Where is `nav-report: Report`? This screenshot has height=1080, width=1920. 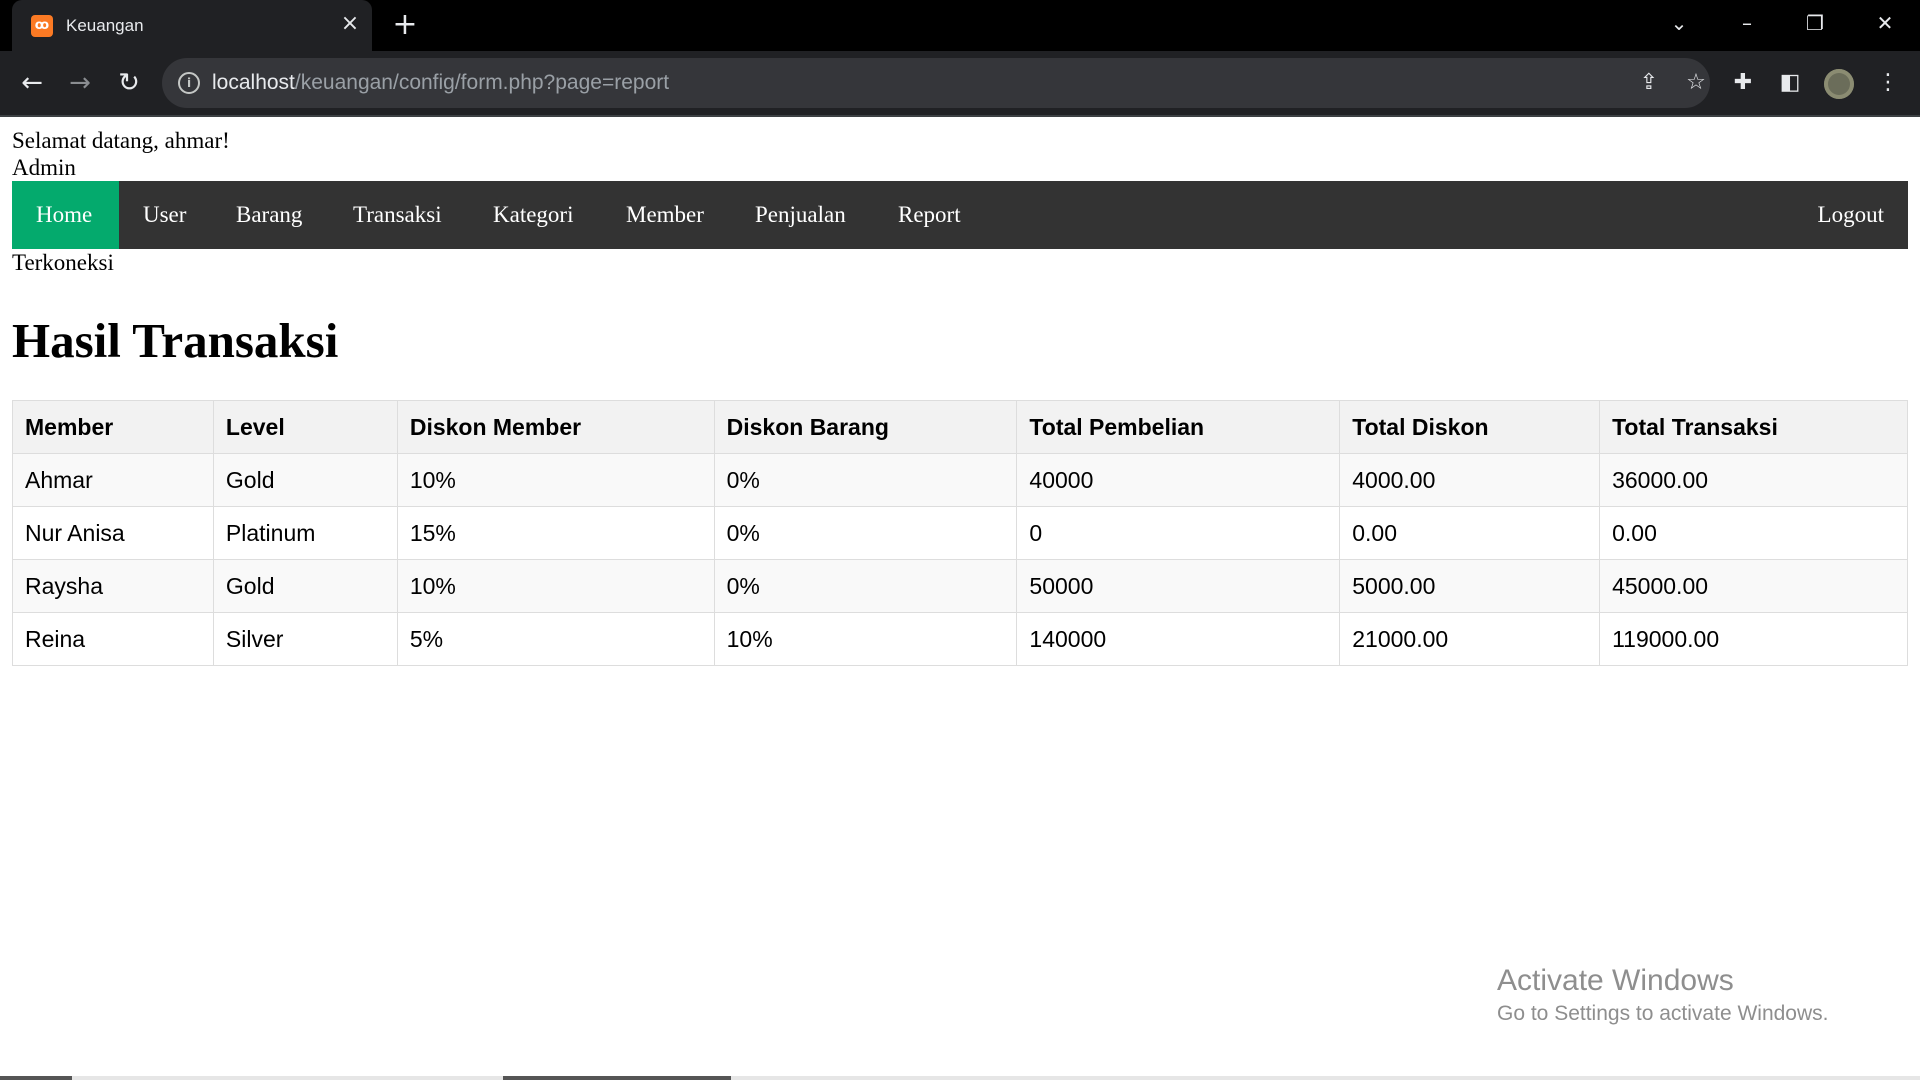
nav-report: Report is located at coordinates (929, 215).